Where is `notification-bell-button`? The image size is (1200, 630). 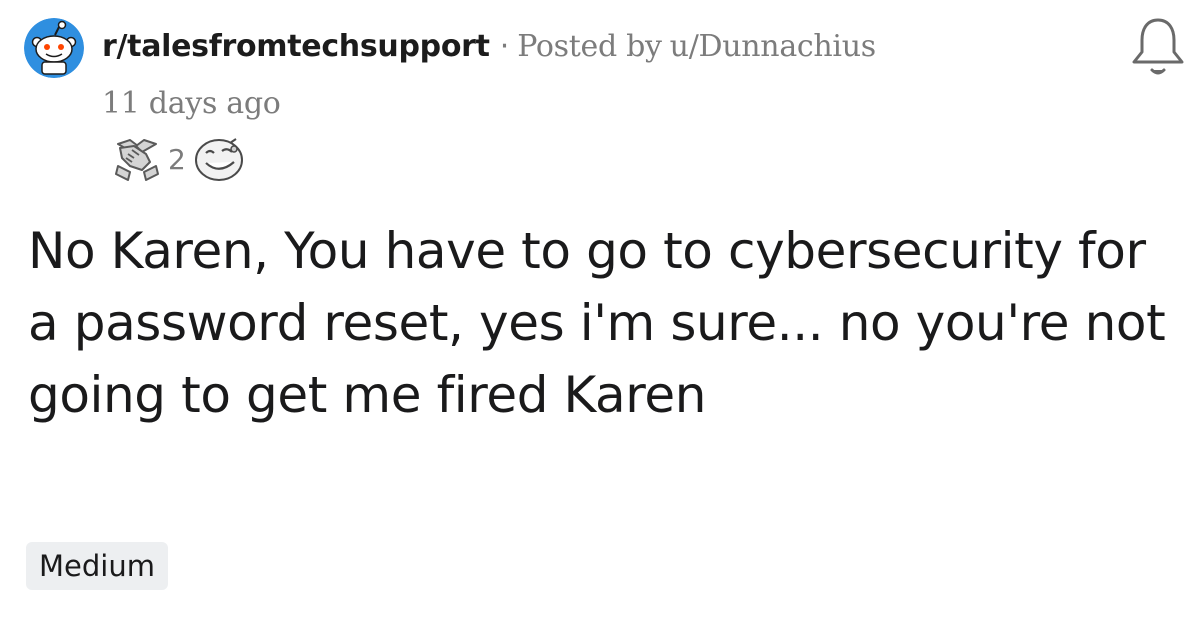
notification-bell-button is located at coordinates (1158, 47).